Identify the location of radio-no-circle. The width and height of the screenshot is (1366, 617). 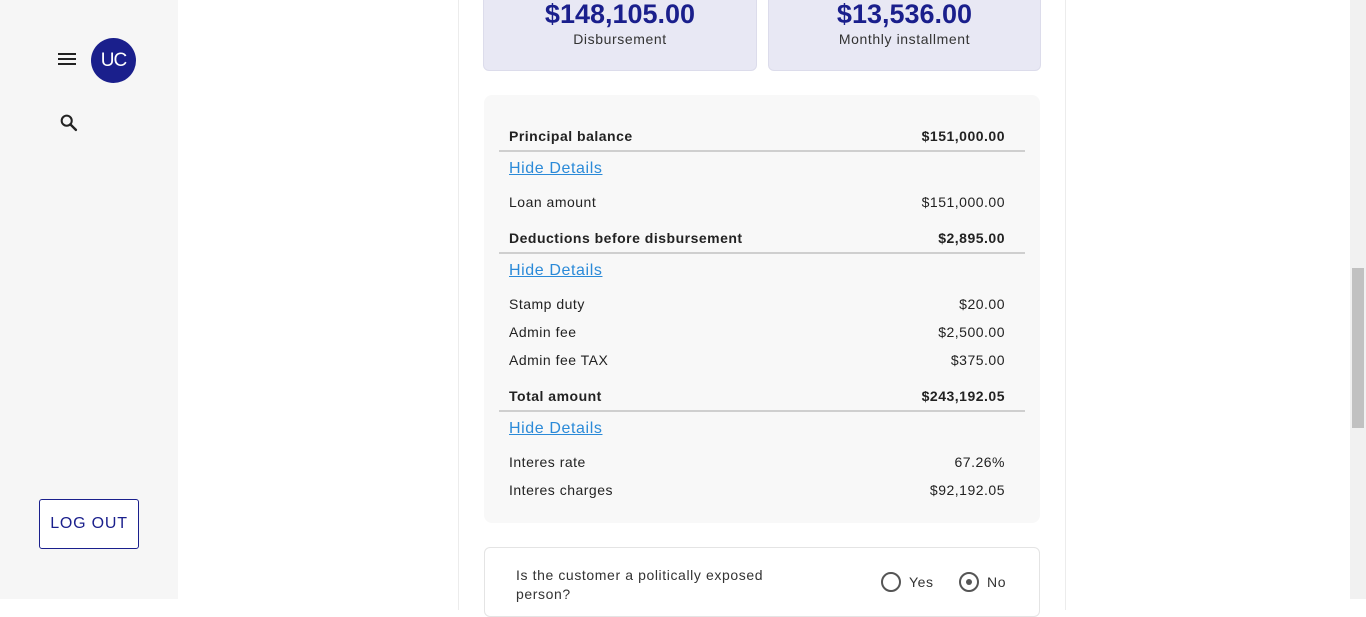
(971, 584).